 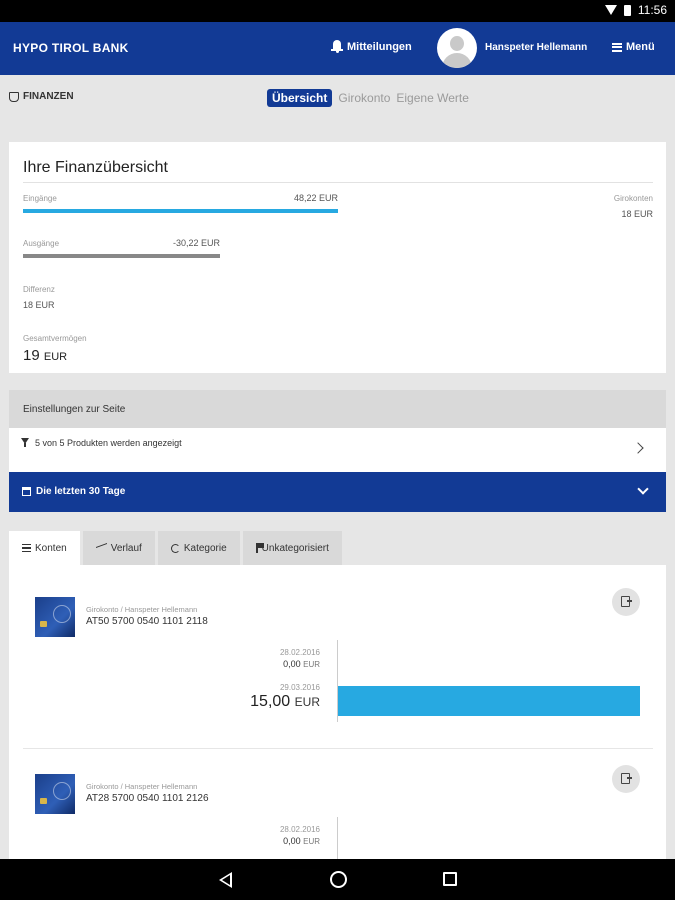 I want to click on chevron-down-icon, so click(x=643, y=489).